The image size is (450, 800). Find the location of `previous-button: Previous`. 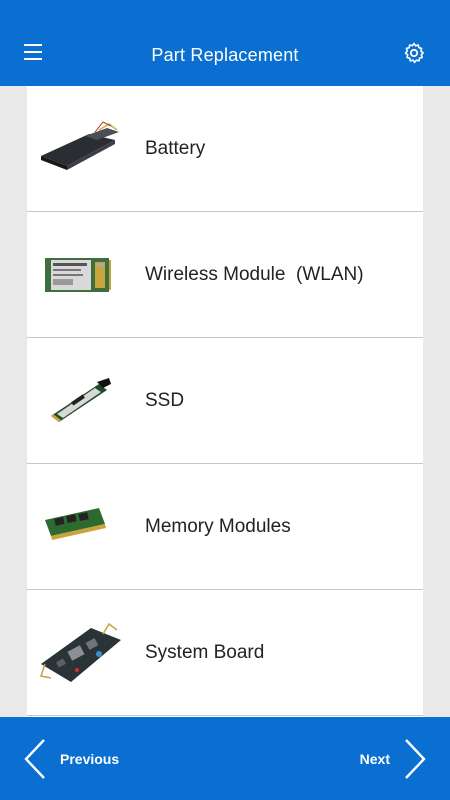

previous-button: Previous is located at coordinates (70, 758).